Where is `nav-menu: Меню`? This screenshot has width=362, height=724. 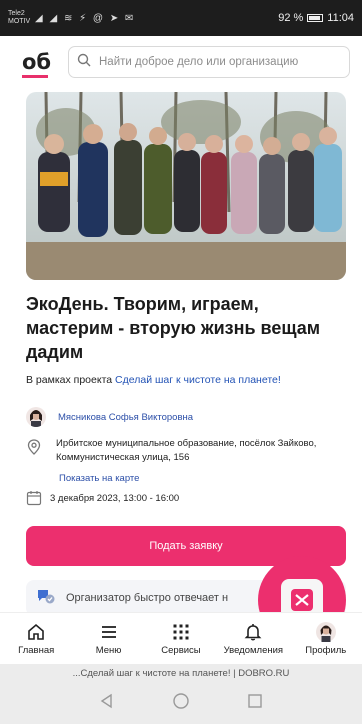
nav-menu: Меню is located at coordinates (109, 639).